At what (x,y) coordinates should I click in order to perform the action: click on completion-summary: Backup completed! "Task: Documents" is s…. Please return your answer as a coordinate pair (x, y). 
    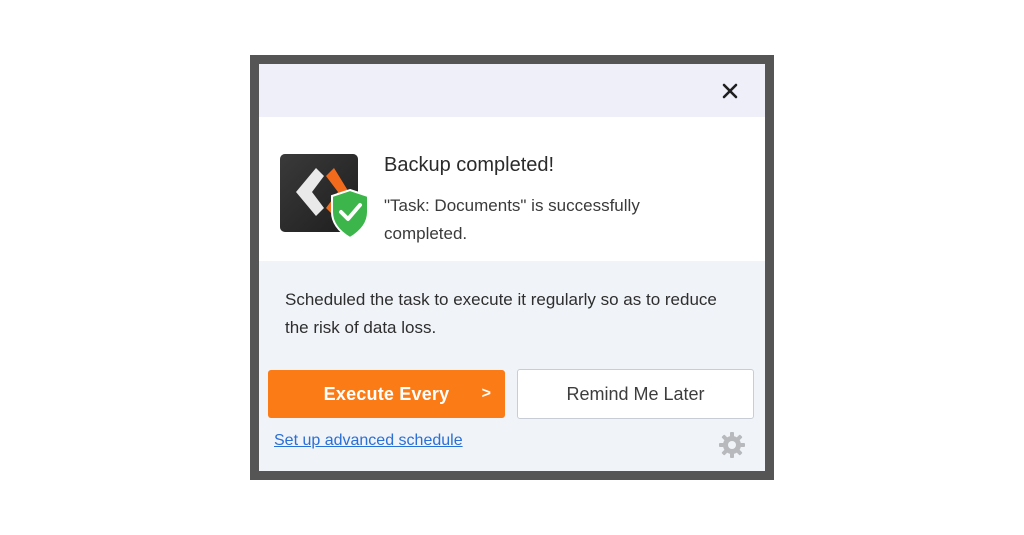
    Looking at the image, I should click on (512, 189).